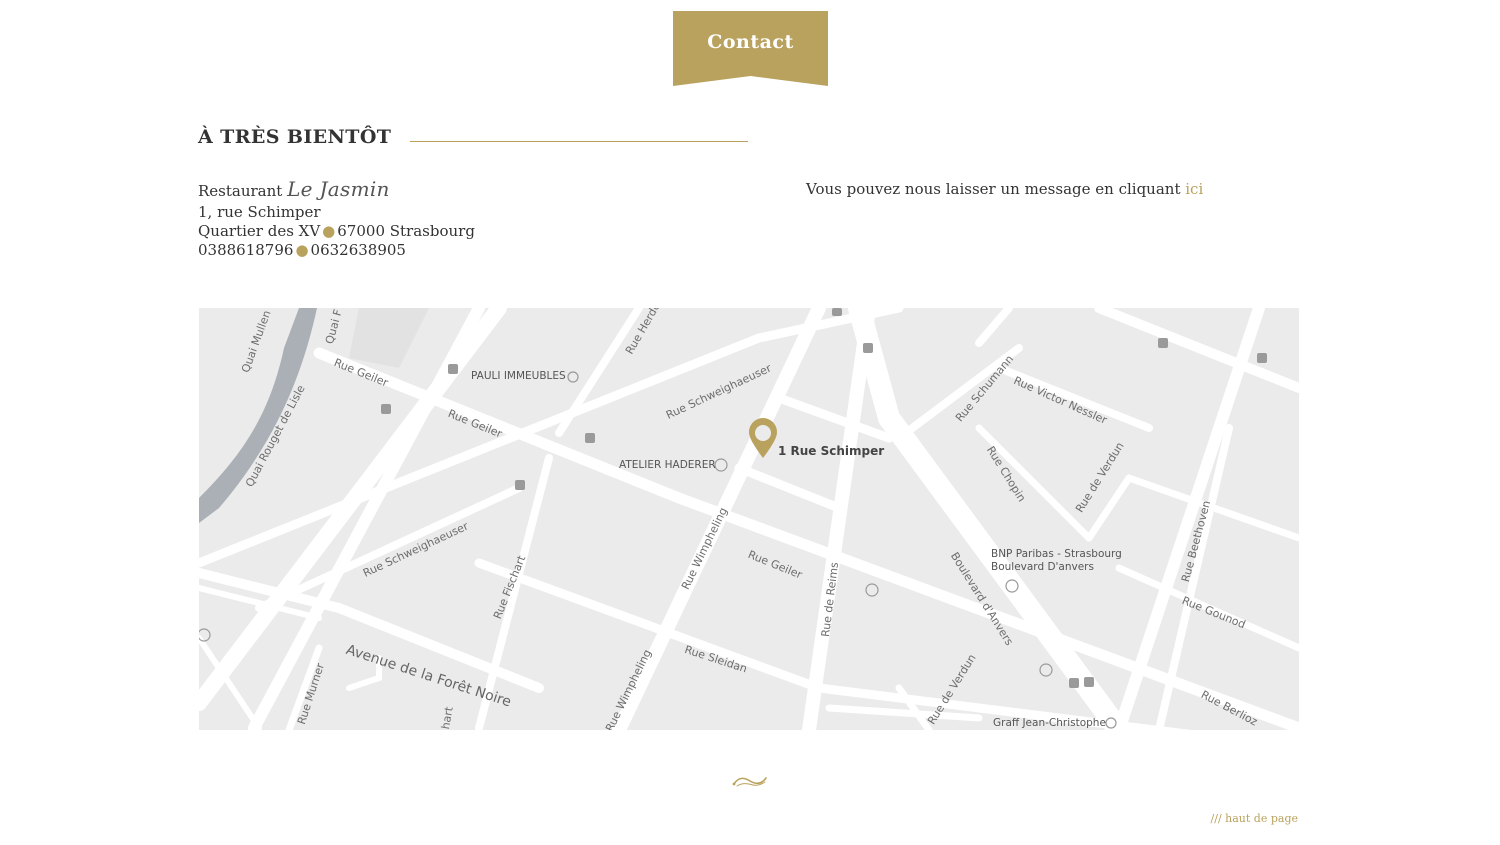 The width and height of the screenshot is (1500, 845). What do you see at coordinates (1194, 189) in the screenshot?
I see `message-link: ici` at bounding box center [1194, 189].